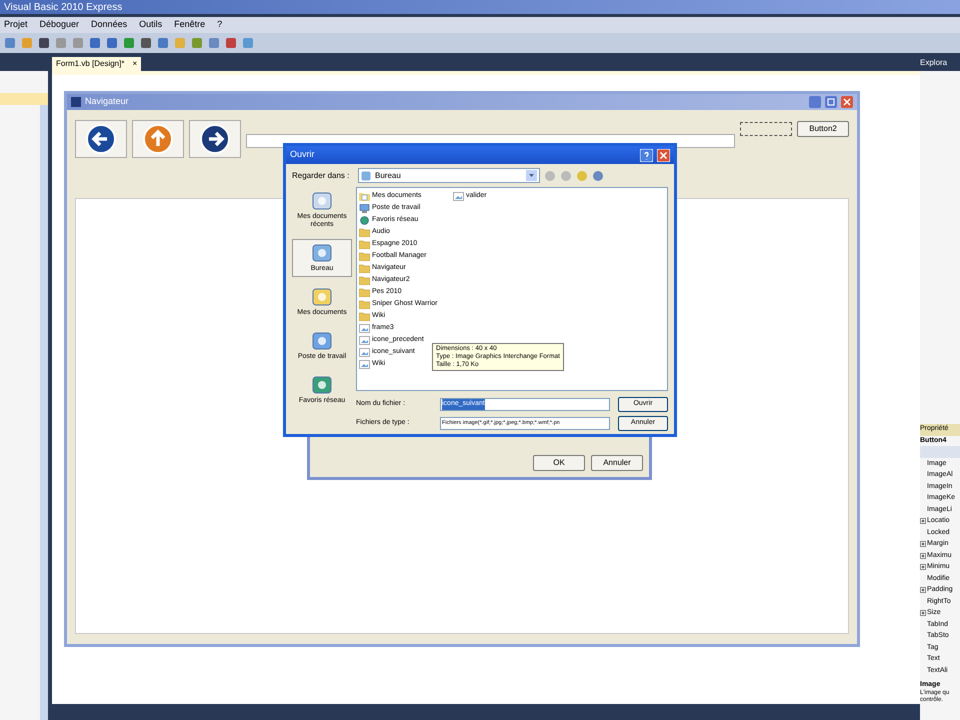  Describe the element at coordinates (76, 102) in the screenshot. I see `form-icon` at that location.